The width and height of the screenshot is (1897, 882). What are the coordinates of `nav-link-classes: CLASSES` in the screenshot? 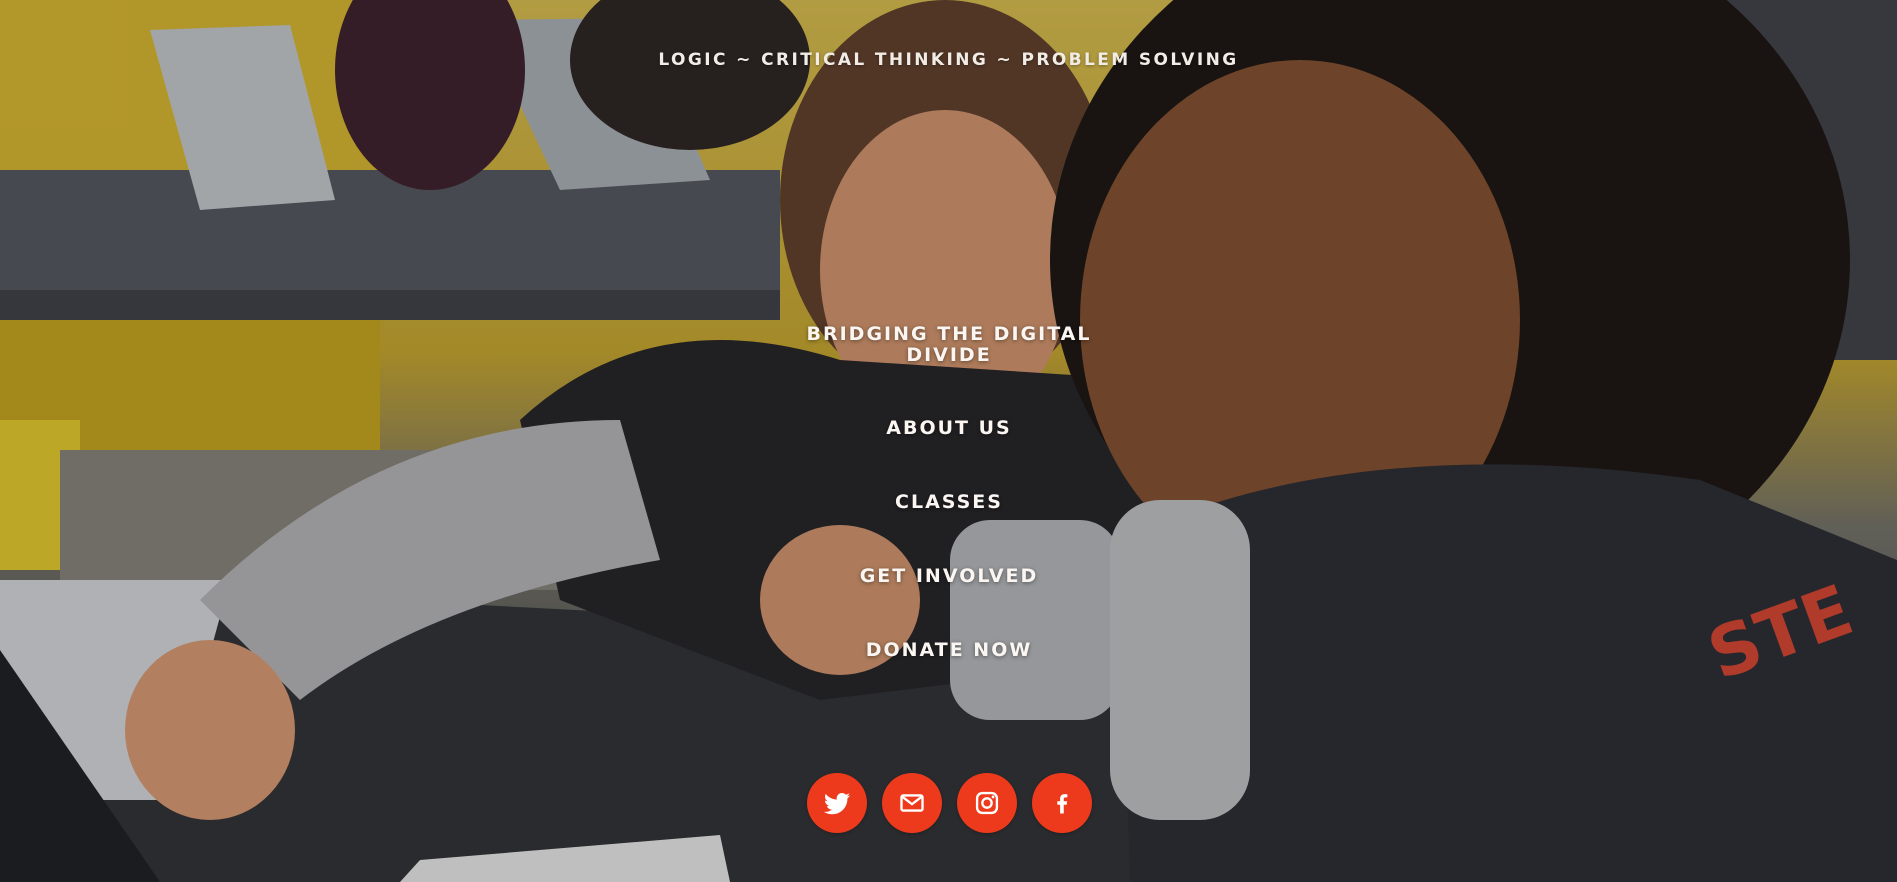 It's located at (949, 502).